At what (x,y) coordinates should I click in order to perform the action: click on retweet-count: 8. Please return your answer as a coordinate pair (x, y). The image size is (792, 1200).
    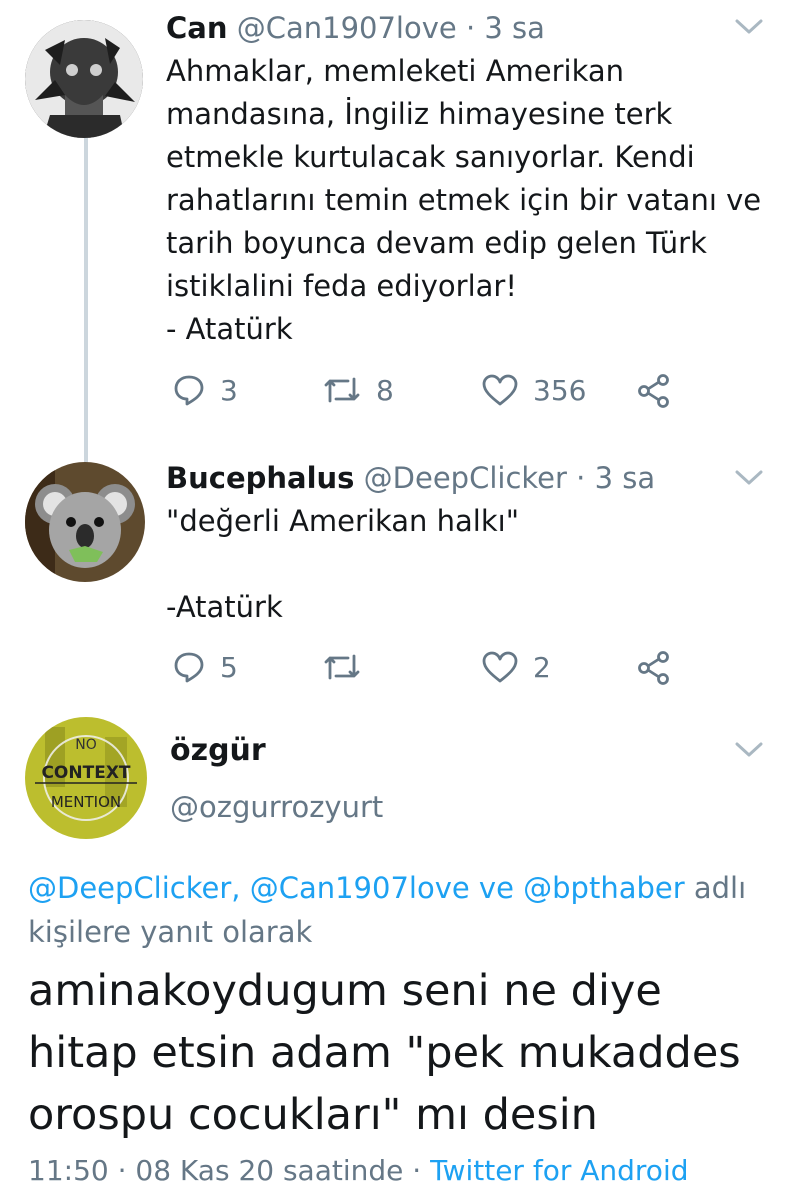
    Looking at the image, I should click on (385, 390).